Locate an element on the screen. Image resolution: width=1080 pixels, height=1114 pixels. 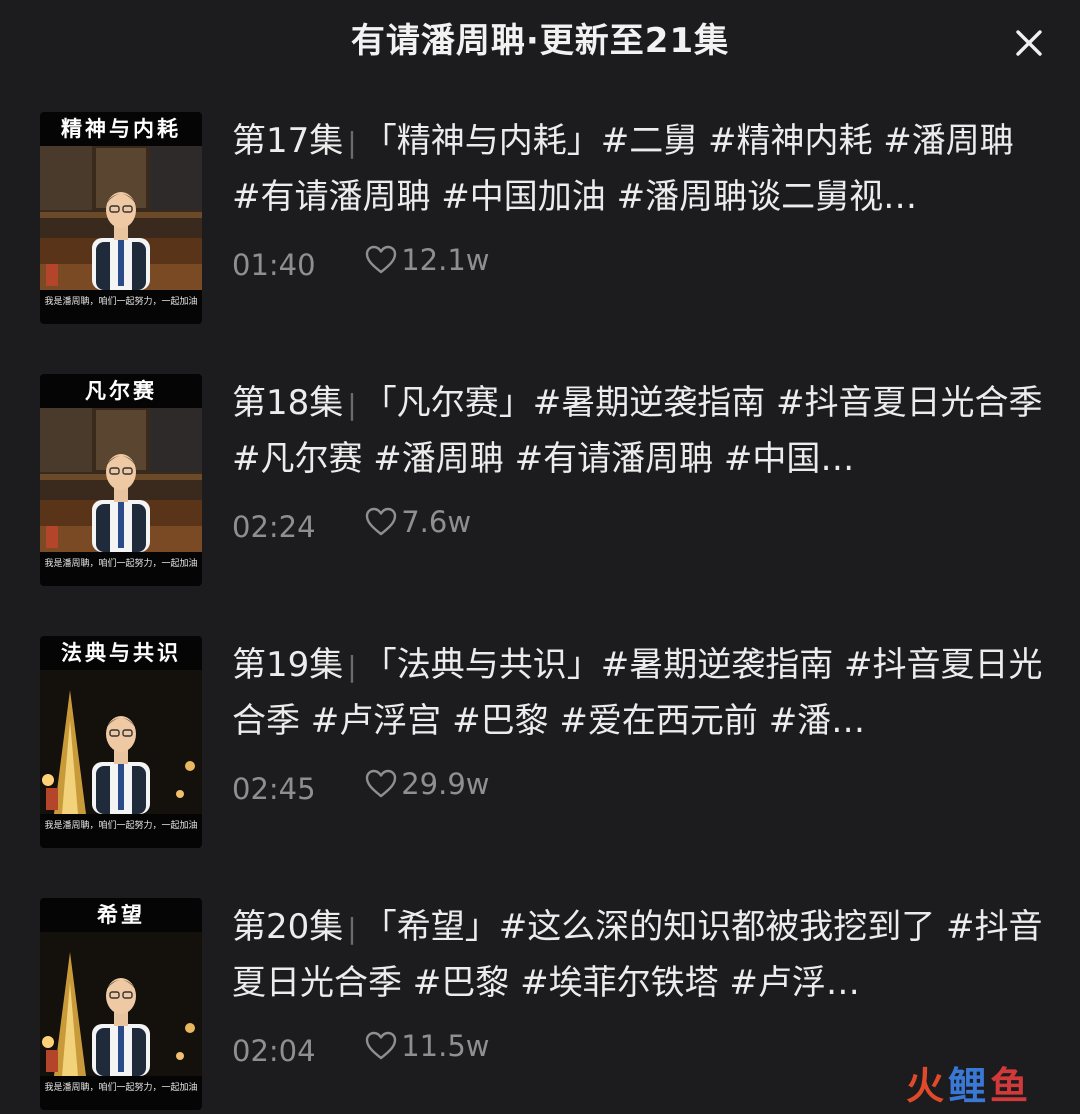
episode-thumbnail: 希望 我是潘周聃，咱们一起努力，一起加油 is located at coordinates (121, 1004).